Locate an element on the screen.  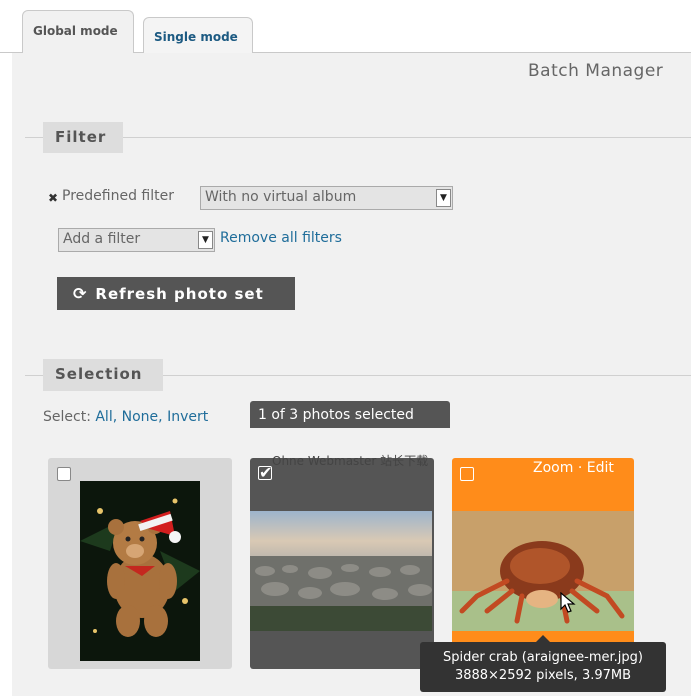
photo-thumb-spider-crab is located at coordinates (543, 555).